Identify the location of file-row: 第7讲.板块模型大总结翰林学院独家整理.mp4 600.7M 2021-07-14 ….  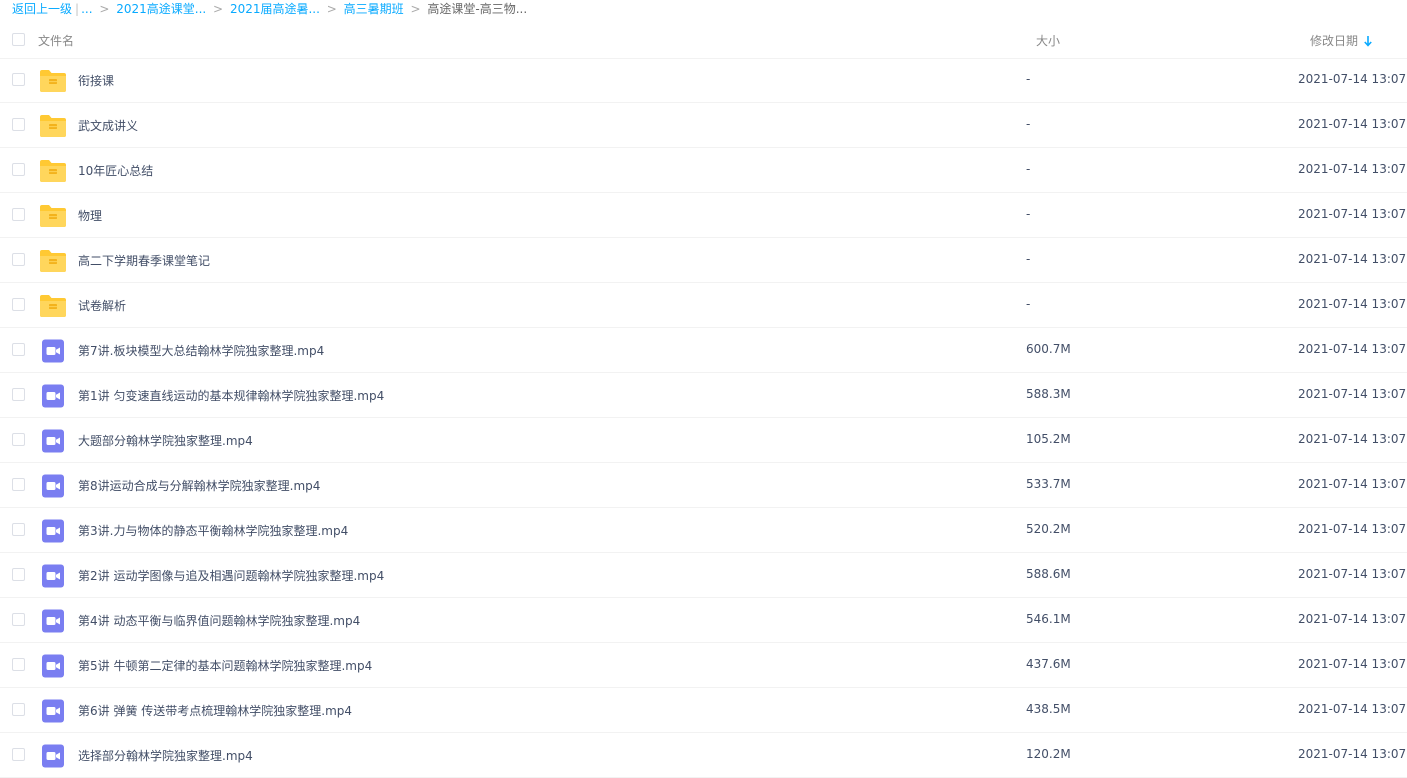
(703, 350).